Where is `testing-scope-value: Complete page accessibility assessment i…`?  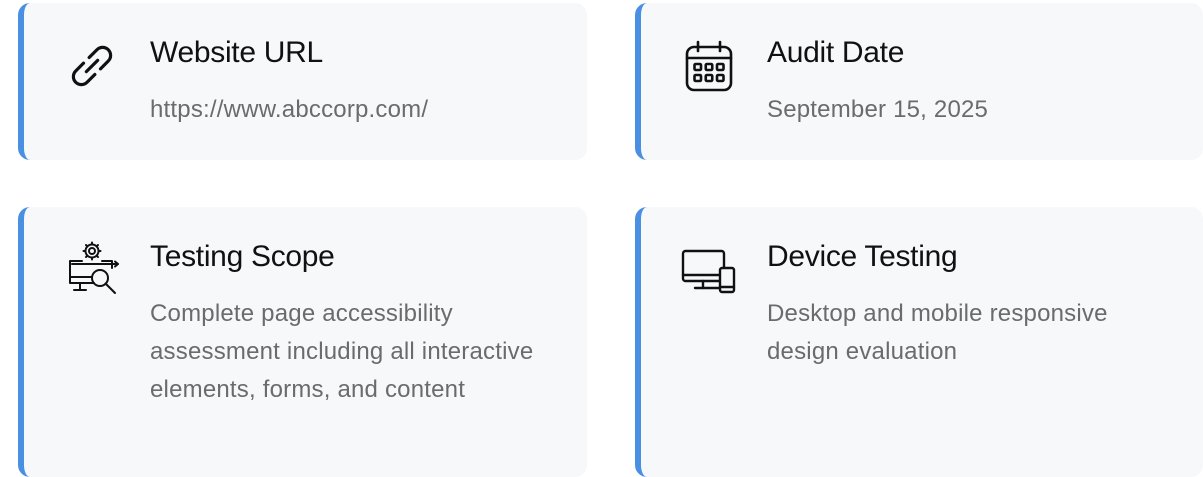 testing-scope-value: Complete page accessibility assessment i… is located at coordinates (342, 351).